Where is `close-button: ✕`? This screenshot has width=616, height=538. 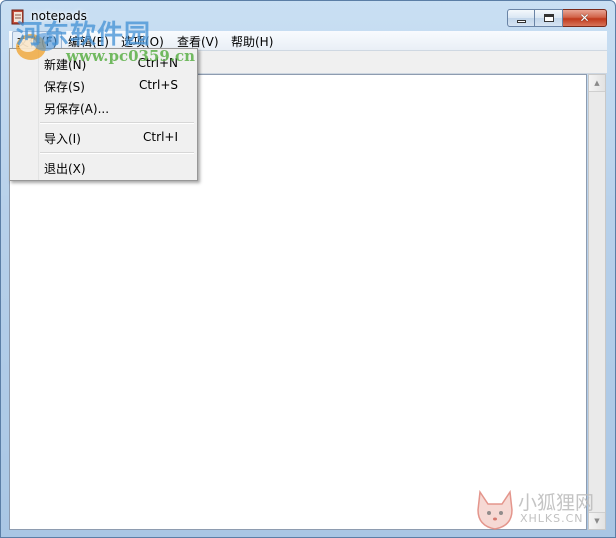
close-button: ✕ is located at coordinates (585, 18).